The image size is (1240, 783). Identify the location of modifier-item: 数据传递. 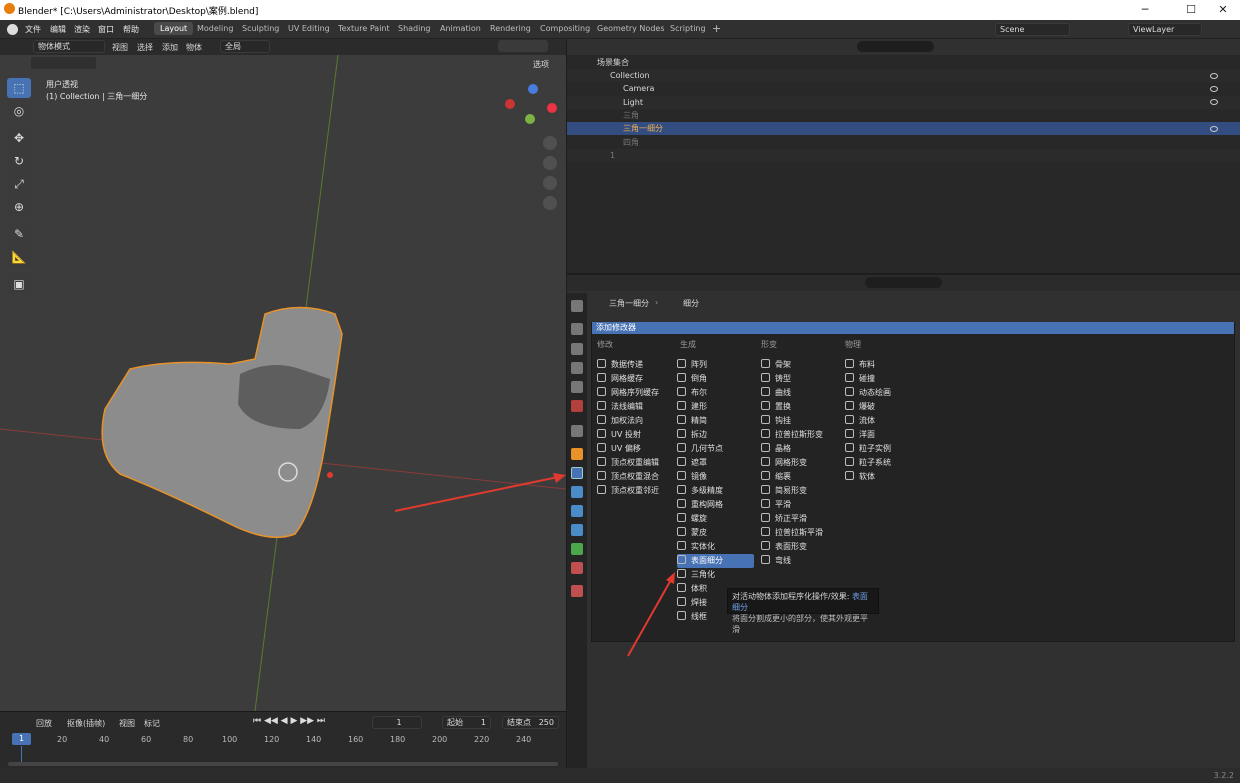
(635, 365).